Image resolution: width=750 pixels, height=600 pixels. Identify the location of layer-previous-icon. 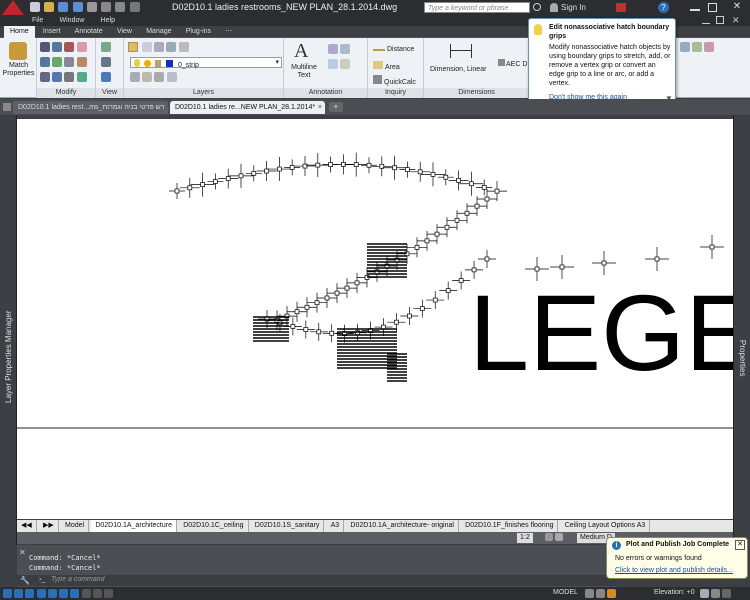
(159, 77).